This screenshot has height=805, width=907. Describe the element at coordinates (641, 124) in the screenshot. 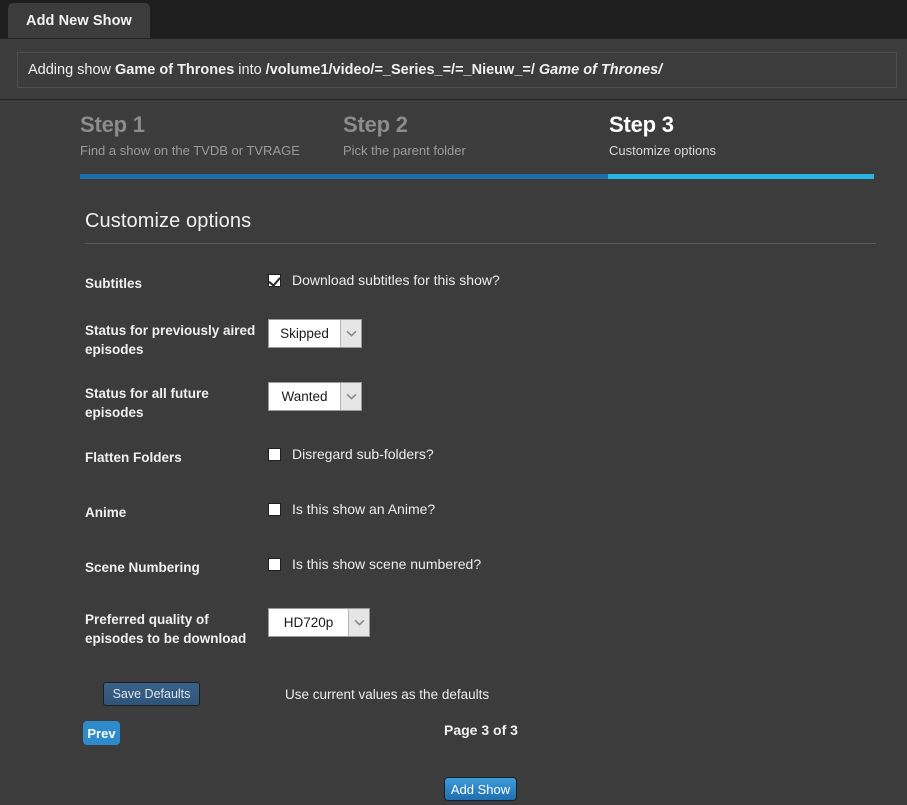

I see `step-3-title: Step 3` at that location.